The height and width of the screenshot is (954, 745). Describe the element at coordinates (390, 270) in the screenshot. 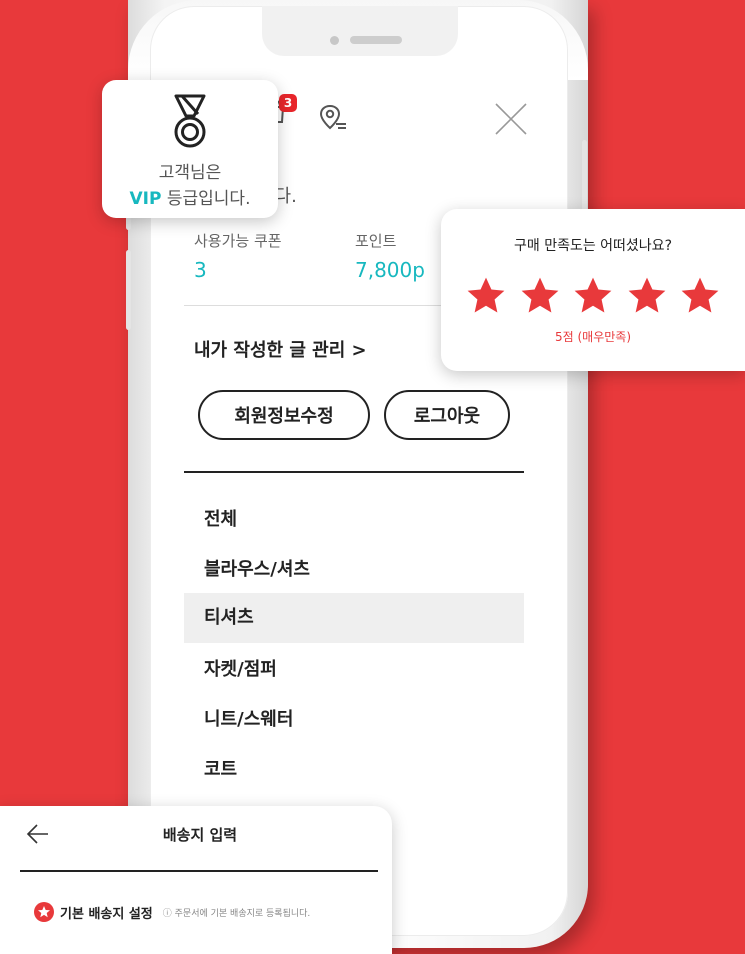

I see `point-value: 7,800p` at that location.